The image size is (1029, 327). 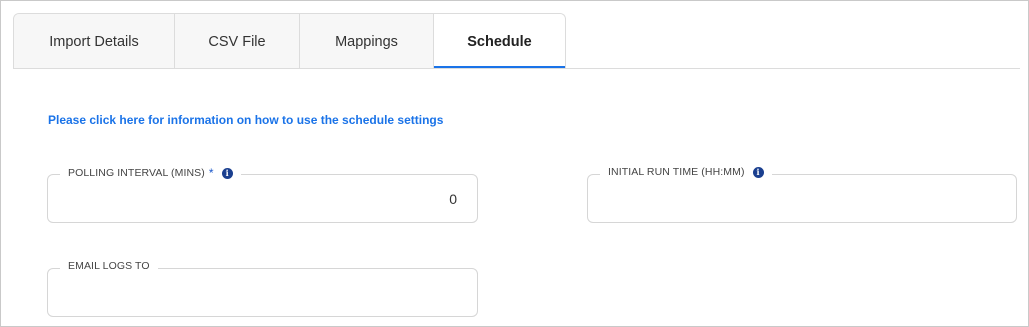 What do you see at coordinates (802, 194) in the screenshot?
I see `initial-run-time-field: INITIAL RUN TIME (HH:MM) i` at bounding box center [802, 194].